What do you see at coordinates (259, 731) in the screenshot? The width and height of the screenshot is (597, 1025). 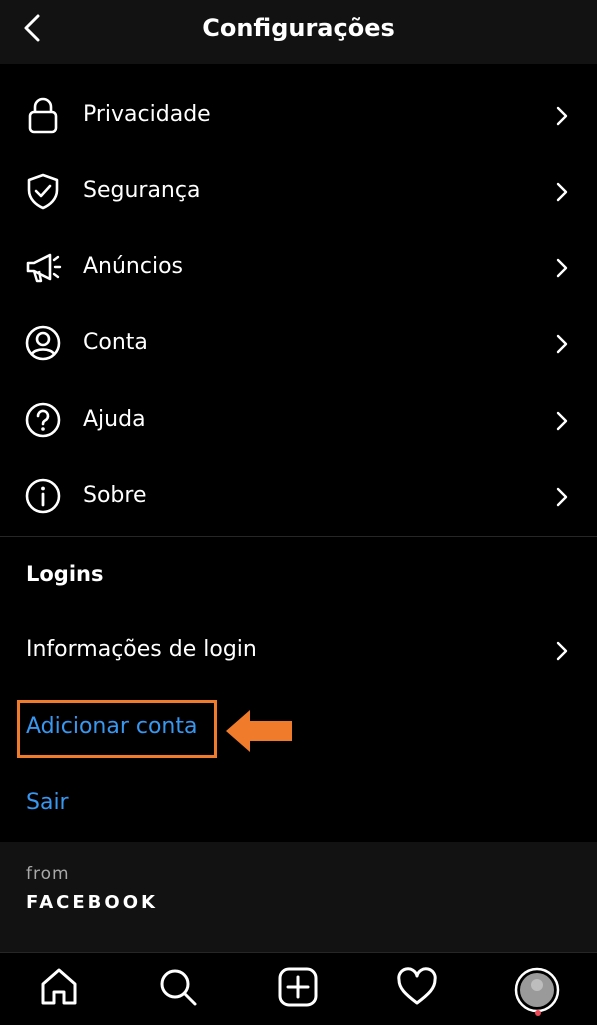 I see `arrow-left-icon` at bounding box center [259, 731].